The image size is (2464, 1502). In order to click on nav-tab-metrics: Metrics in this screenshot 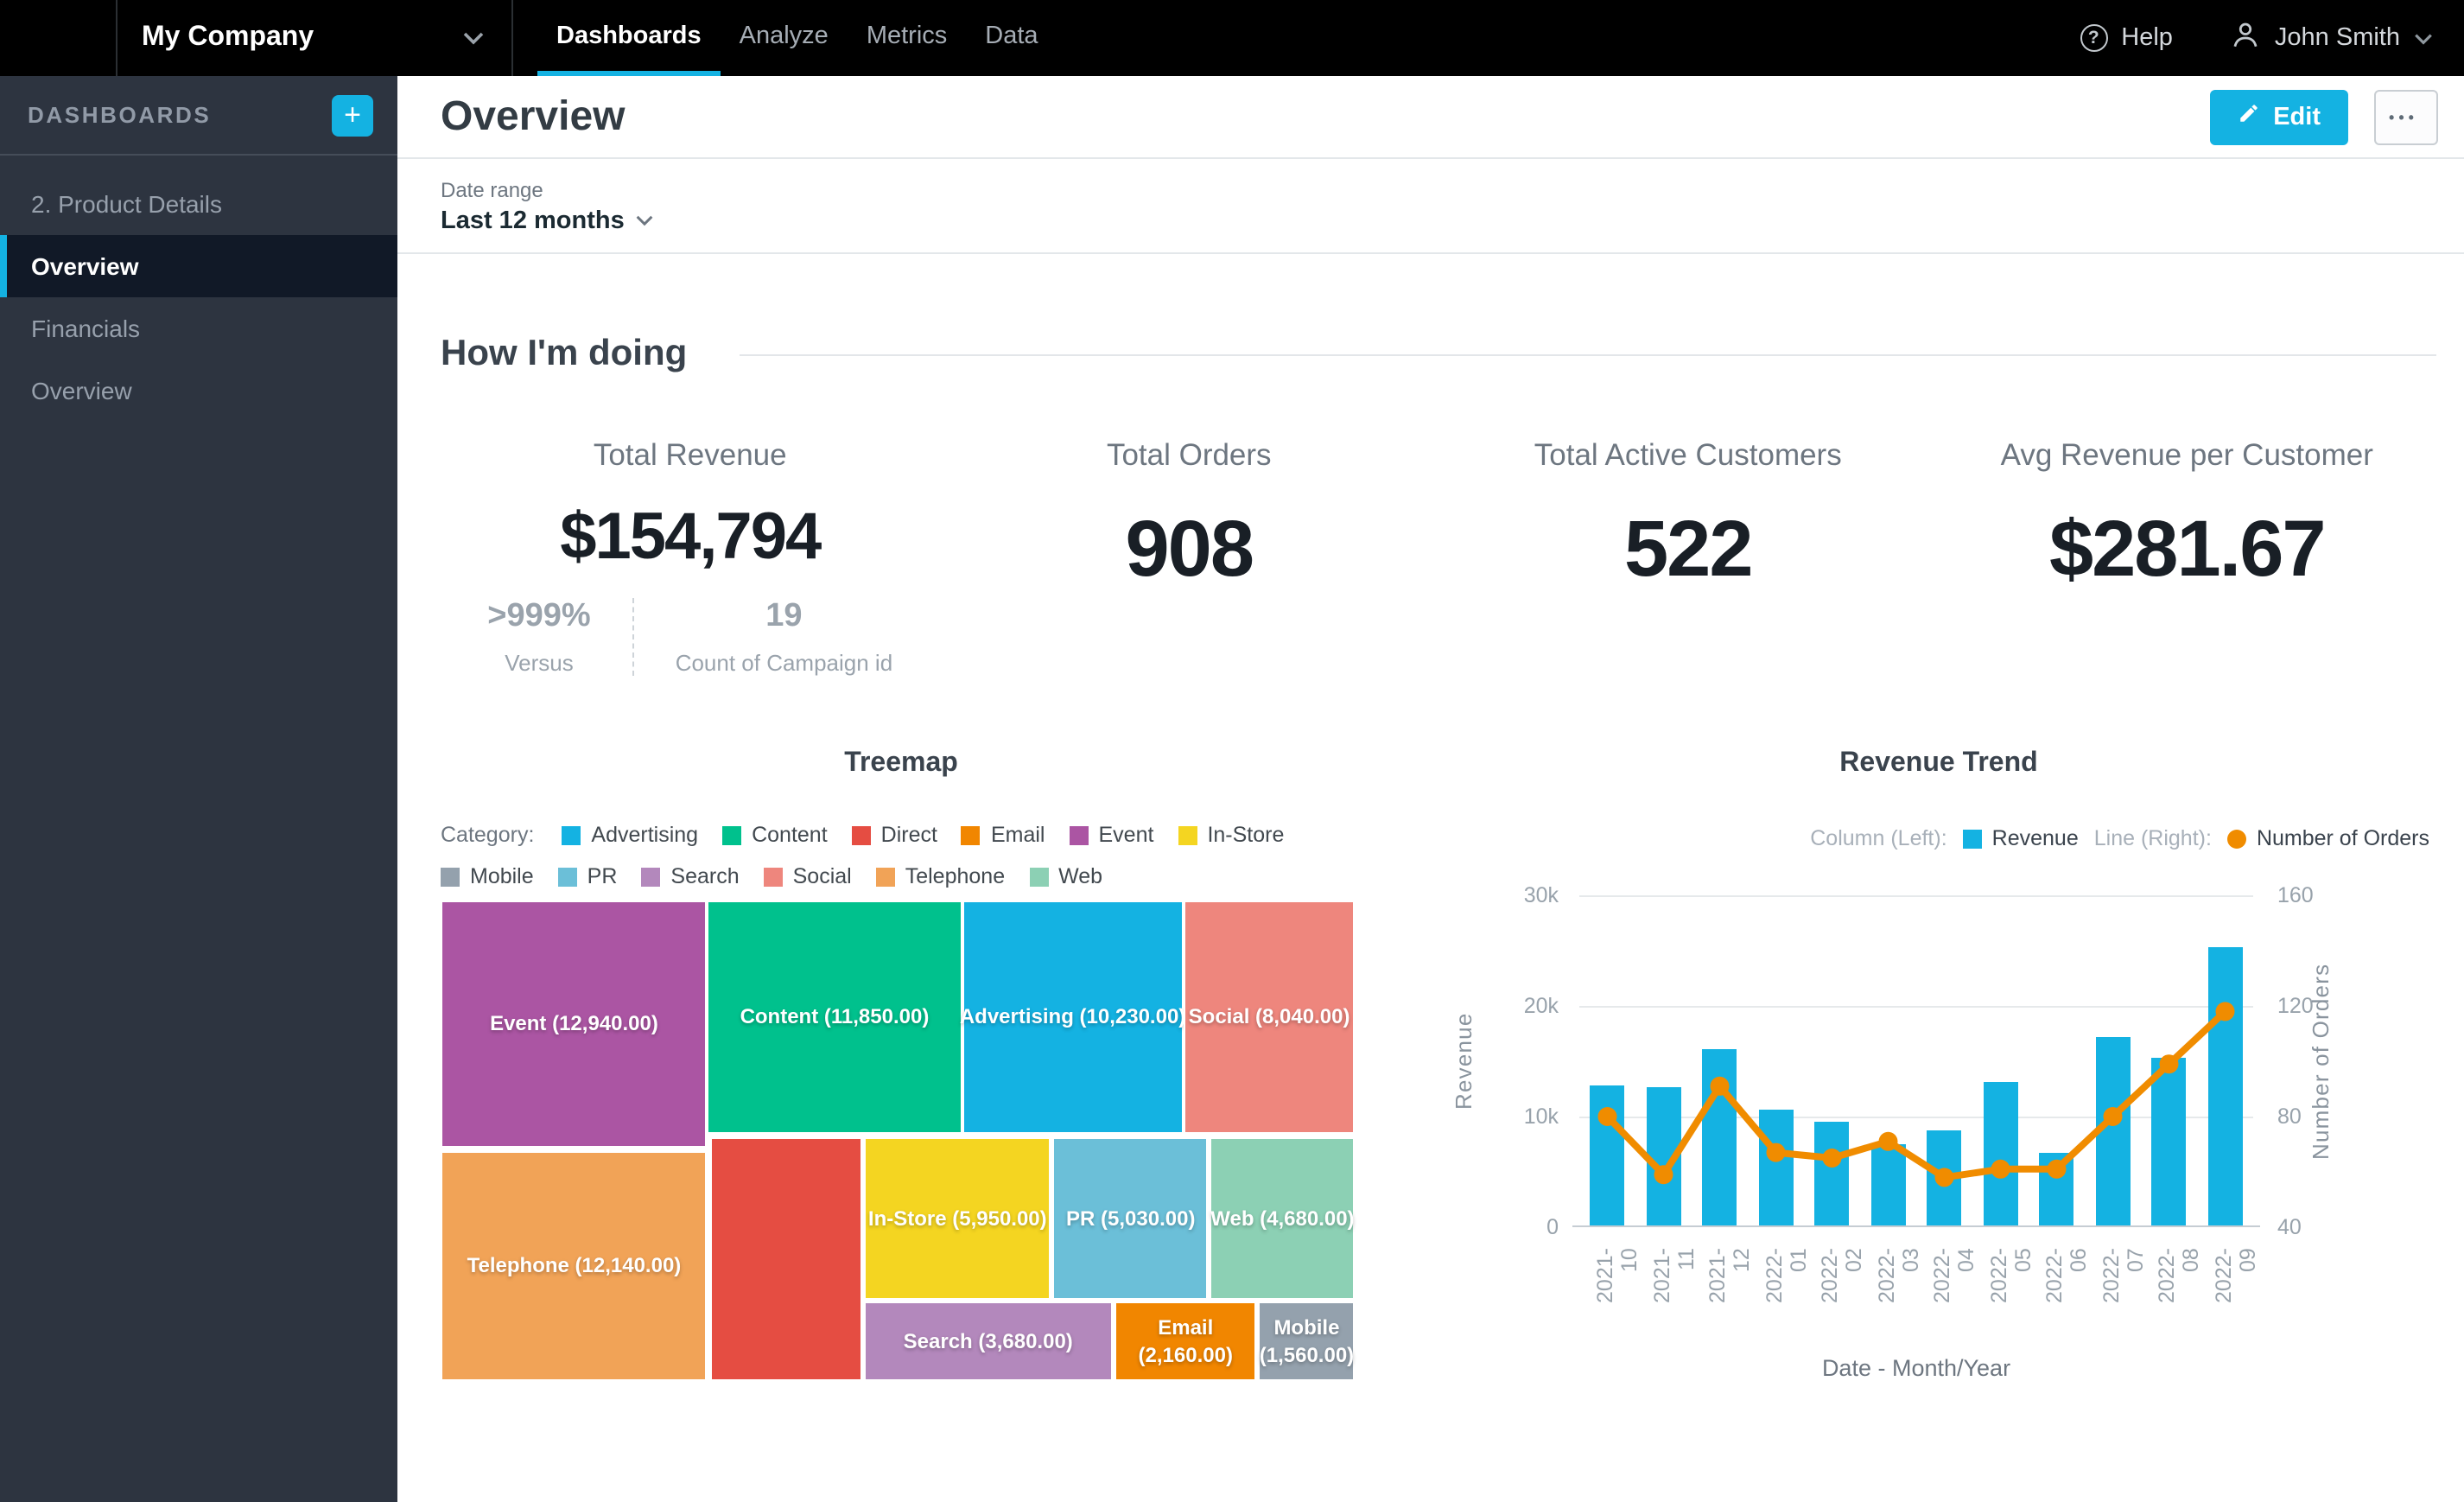, I will do `click(907, 38)`.